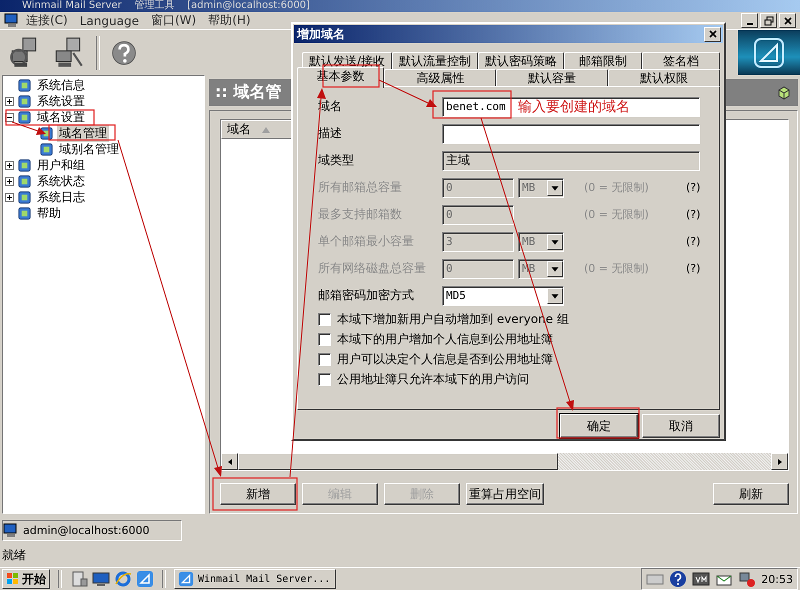 The width and height of the screenshot is (800, 590). I want to click on tree-item: 域名设置, so click(61, 117).